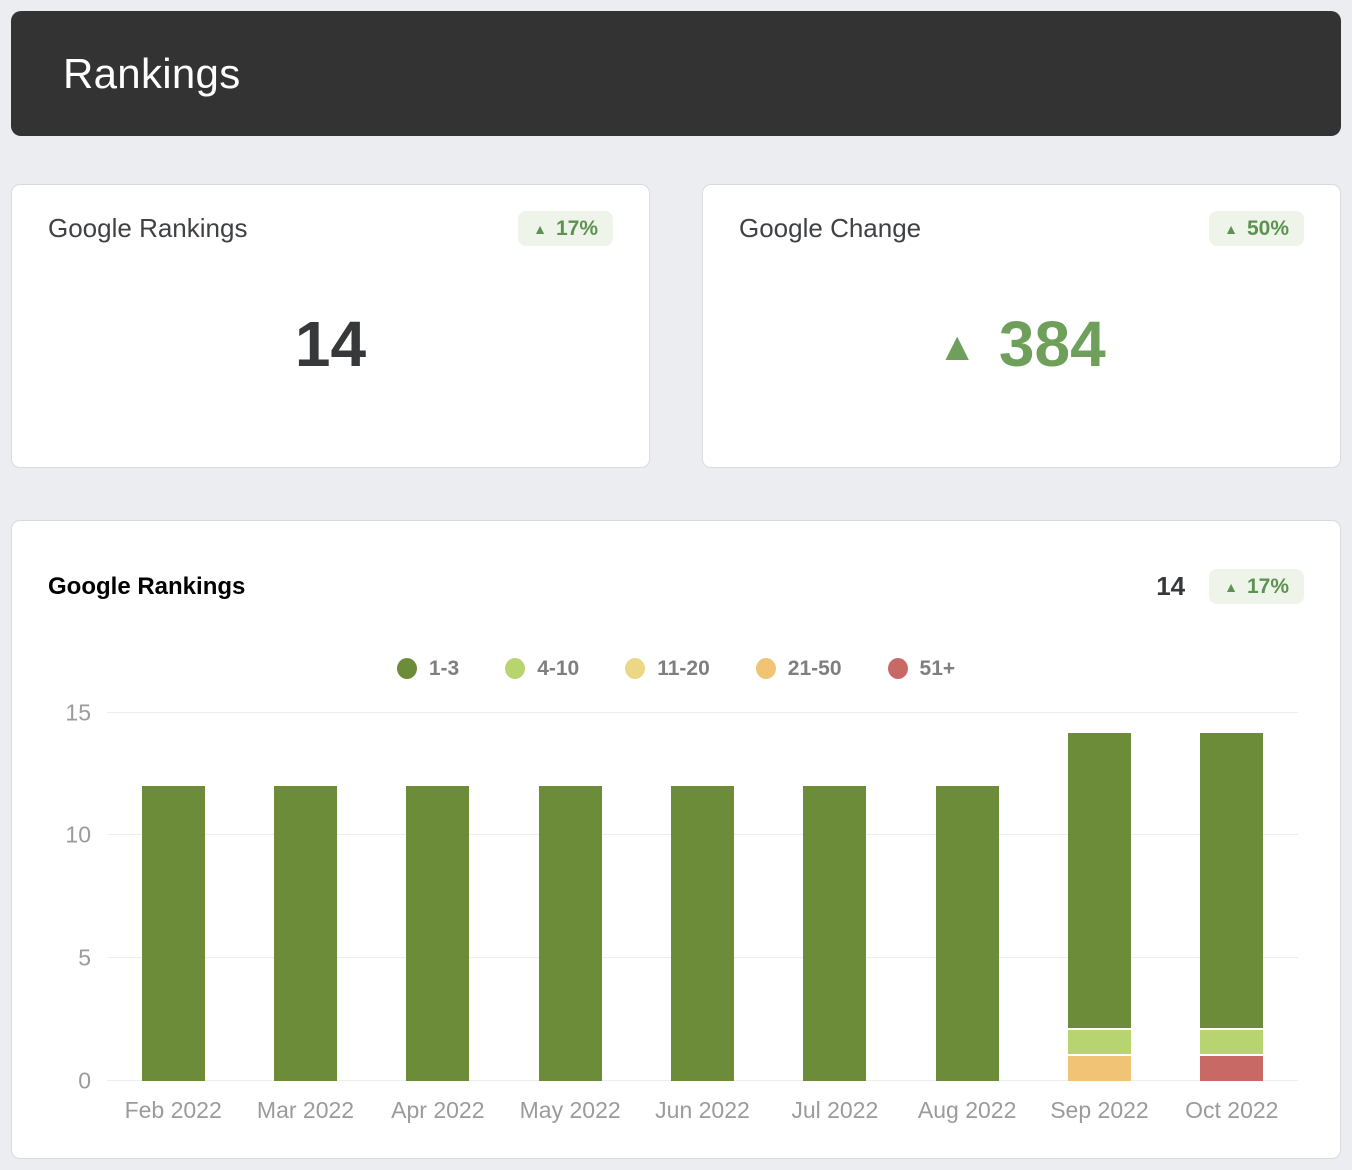 The width and height of the screenshot is (1352, 1170). I want to click on bar-may-2022, so click(570, 897).